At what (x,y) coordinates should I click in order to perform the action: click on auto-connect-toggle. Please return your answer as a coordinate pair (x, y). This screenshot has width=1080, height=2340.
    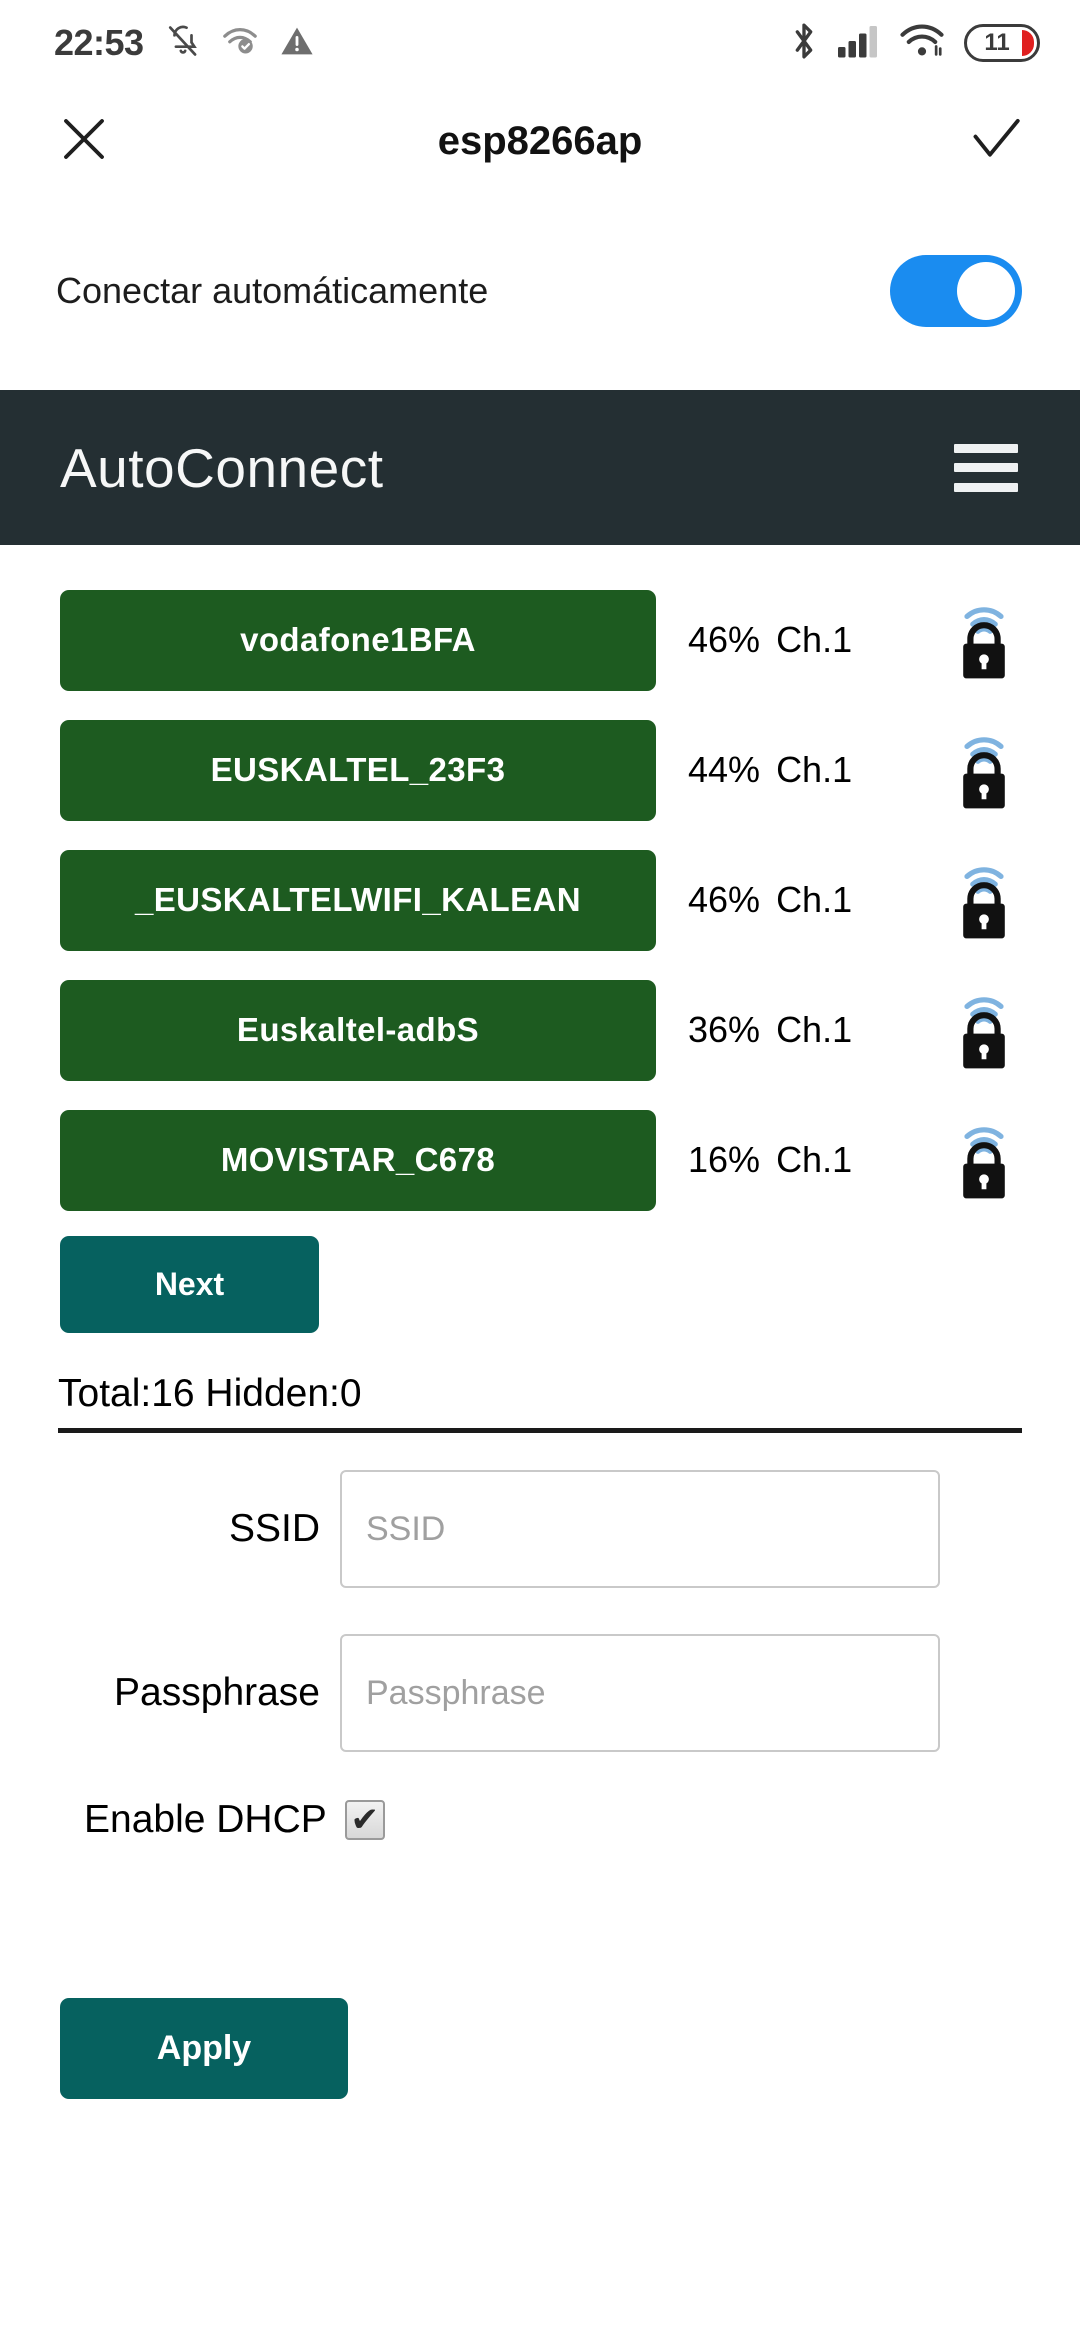
    Looking at the image, I should click on (956, 291).